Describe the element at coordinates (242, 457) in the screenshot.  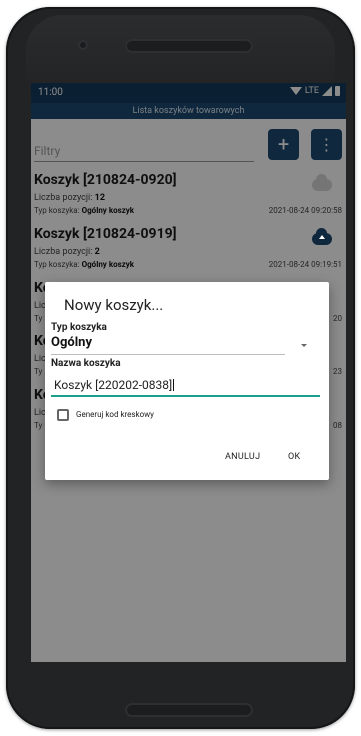
I see `cancel-button: ANULUJ` at that location.